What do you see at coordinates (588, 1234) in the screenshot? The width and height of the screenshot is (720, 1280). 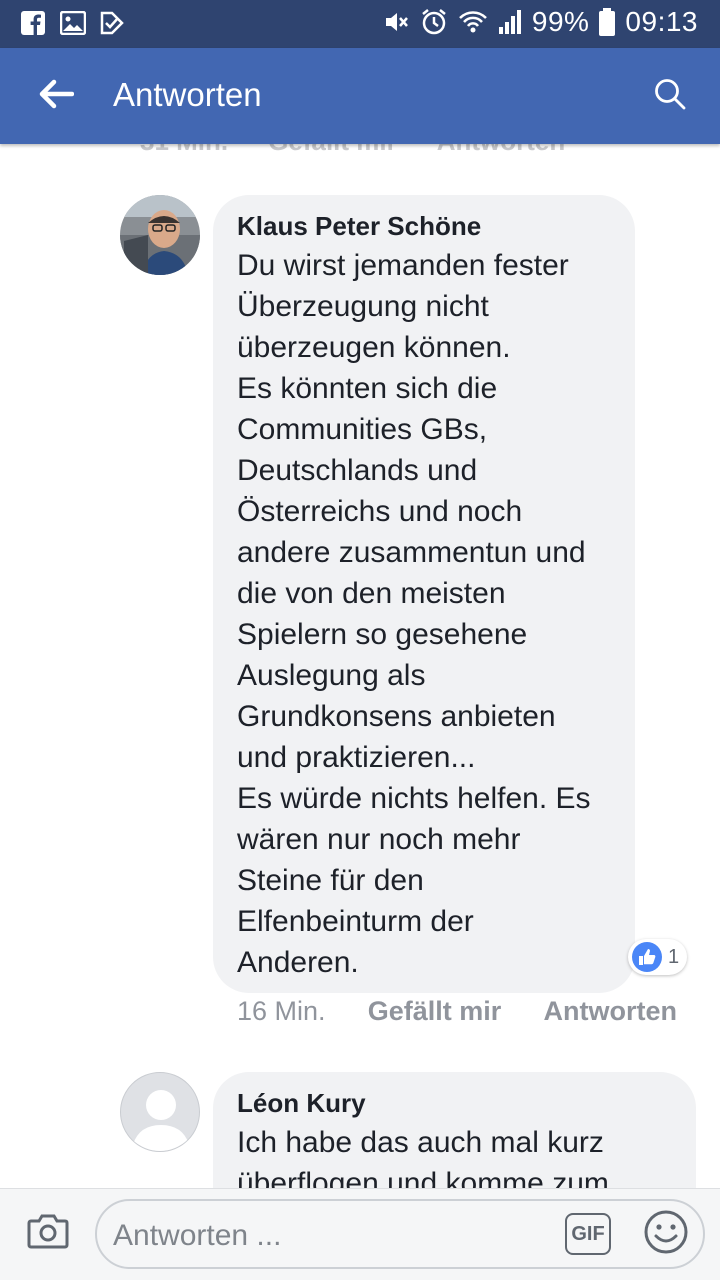 I see `gif-button: GIF` at bounding box center [588, 1234].